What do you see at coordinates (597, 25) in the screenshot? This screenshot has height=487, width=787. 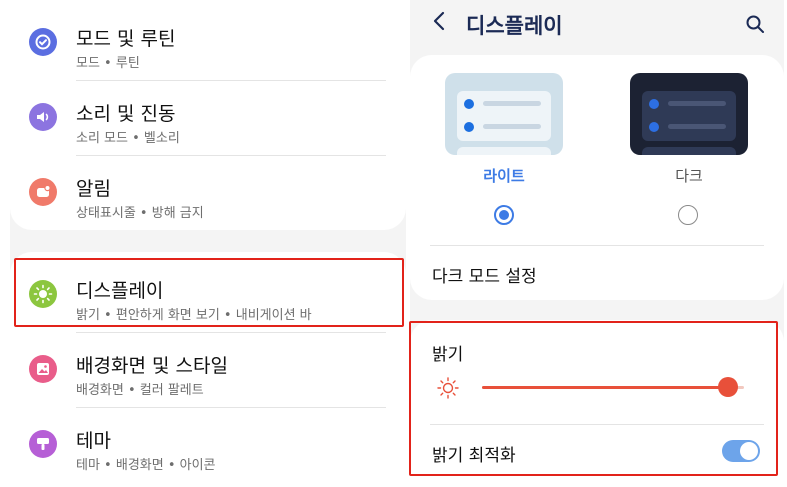 I see `app-bar: 디스플레이` at bounding box center [597, 25].